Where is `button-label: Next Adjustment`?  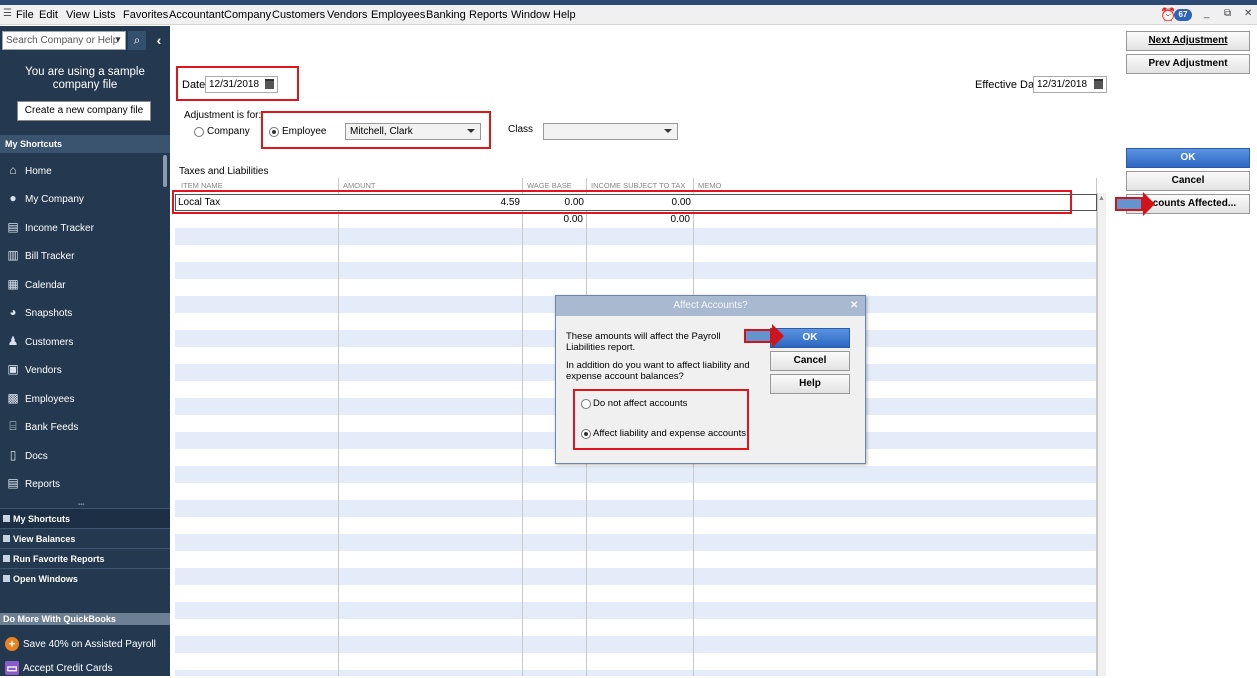
button-label: Next Adjustment is located at coordinates (1188, 40).